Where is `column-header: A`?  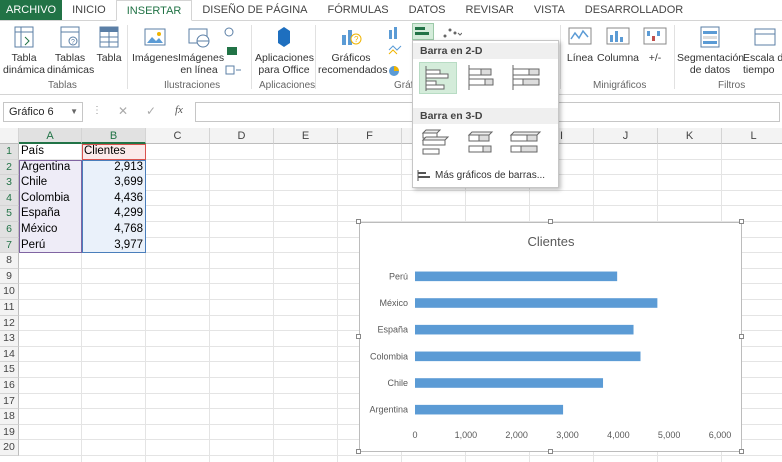 column-header: A is located at coordinates (50, 136).